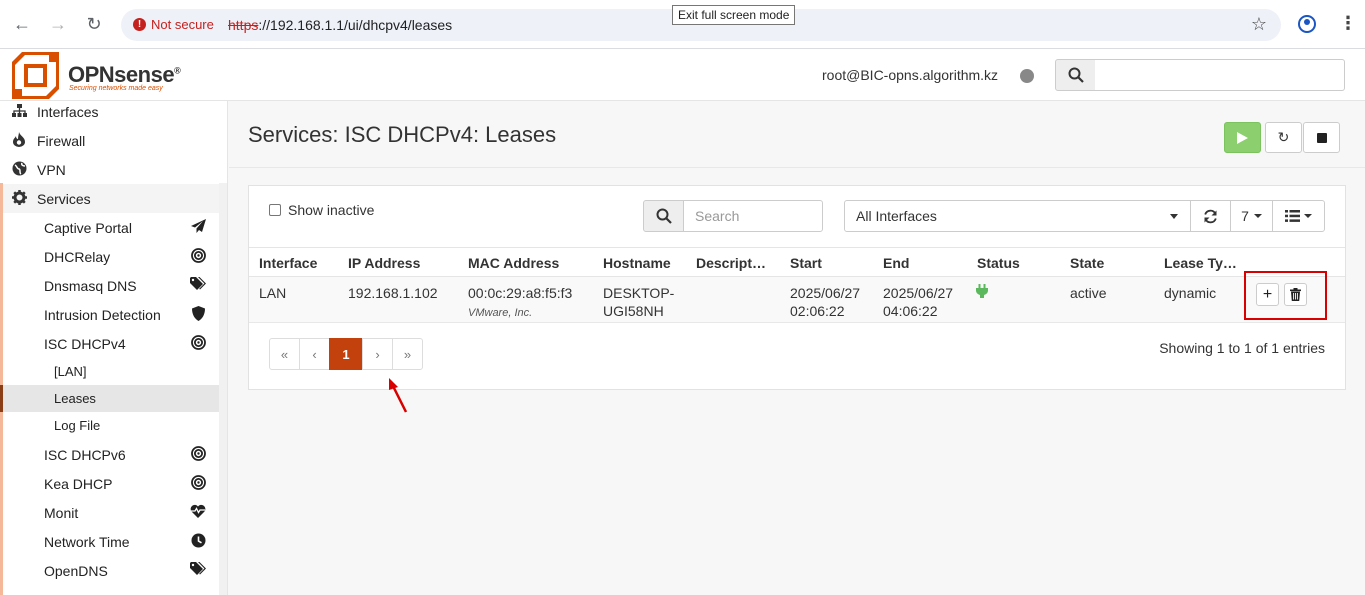 This screenshot has height=595, width=1365. What do you see at coordinates (806, 263) in the screenshot?
I see `column-header-start: Start` at bounding box center [806, 263].